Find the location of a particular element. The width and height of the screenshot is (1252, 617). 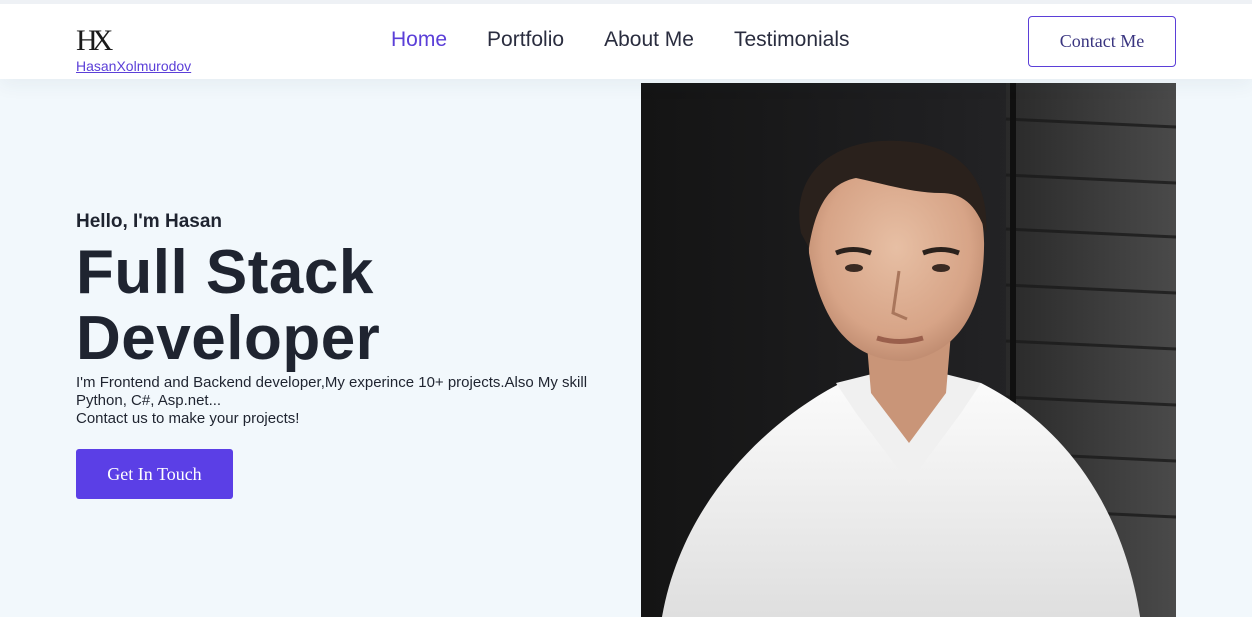

logo-name: HasanXolmurodov is located at coordinates (134, 66).